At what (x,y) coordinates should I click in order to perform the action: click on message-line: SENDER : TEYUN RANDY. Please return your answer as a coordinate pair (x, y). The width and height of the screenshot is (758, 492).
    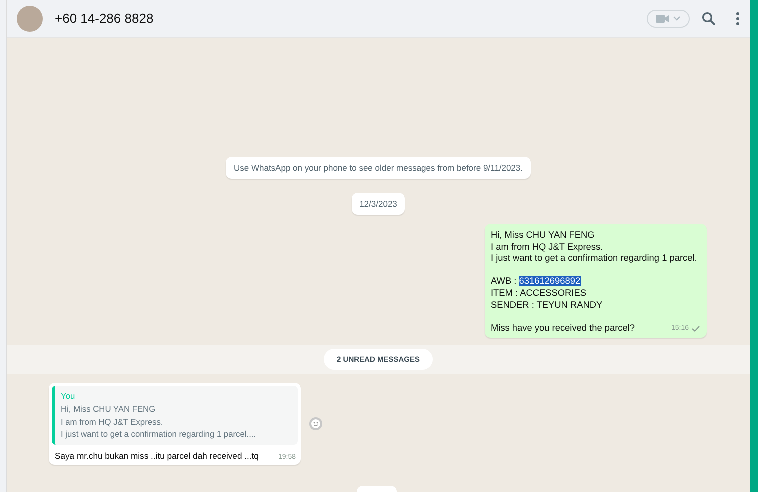
    Looking at the image, I should click on (547, 306).